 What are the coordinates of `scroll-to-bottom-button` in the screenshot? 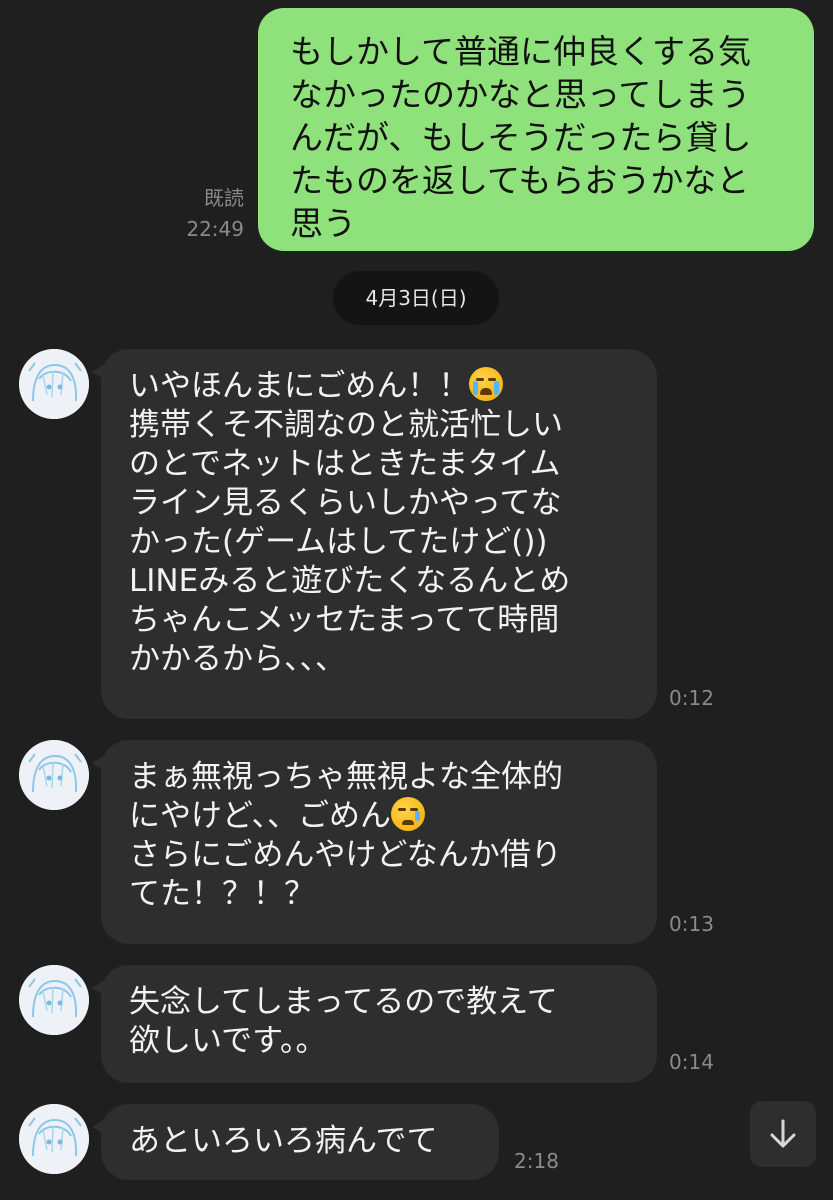 It's located at (783, 1134).